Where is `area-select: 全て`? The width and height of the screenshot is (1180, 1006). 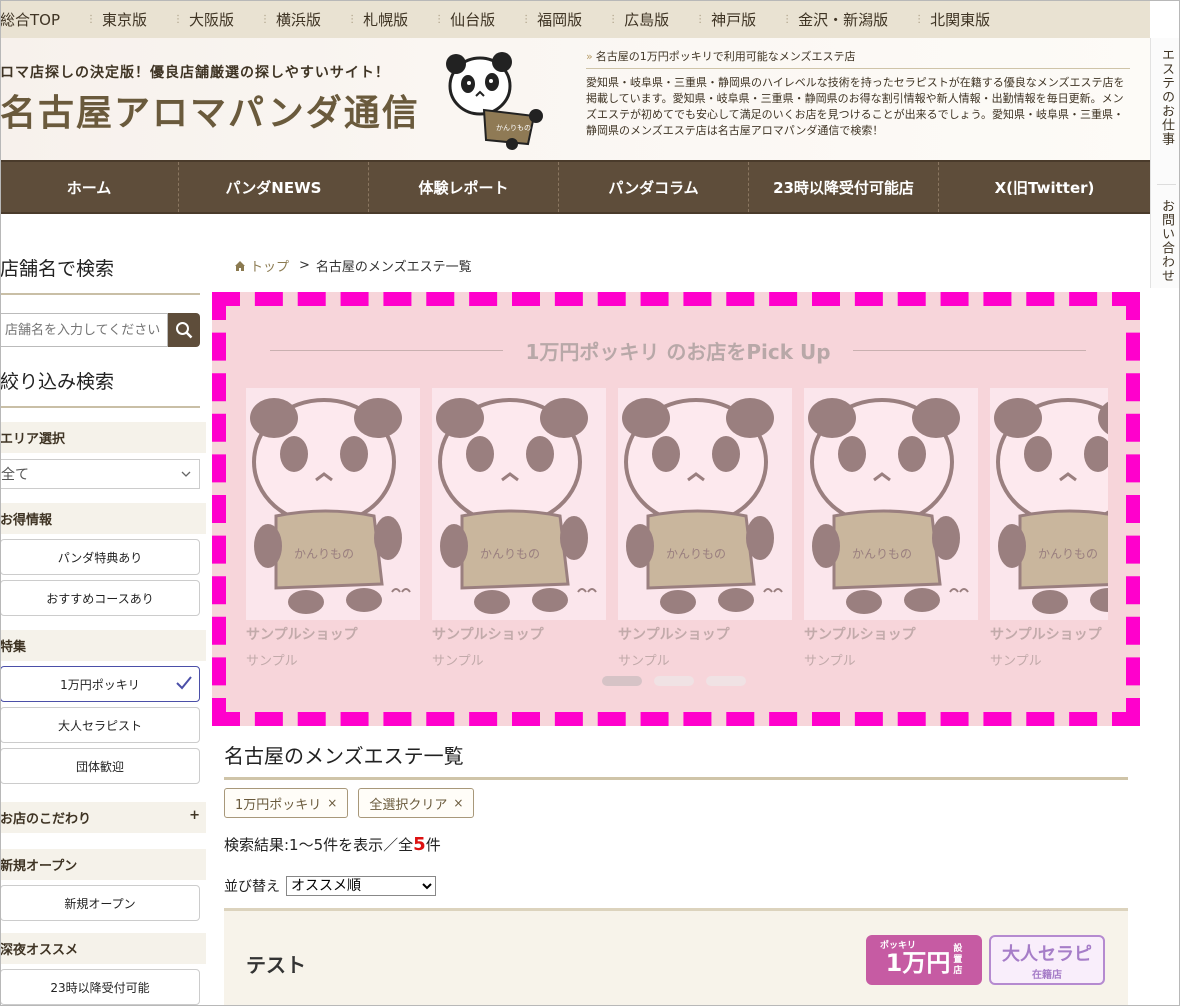
area-select: 全て is located at coordinates (100, 474).